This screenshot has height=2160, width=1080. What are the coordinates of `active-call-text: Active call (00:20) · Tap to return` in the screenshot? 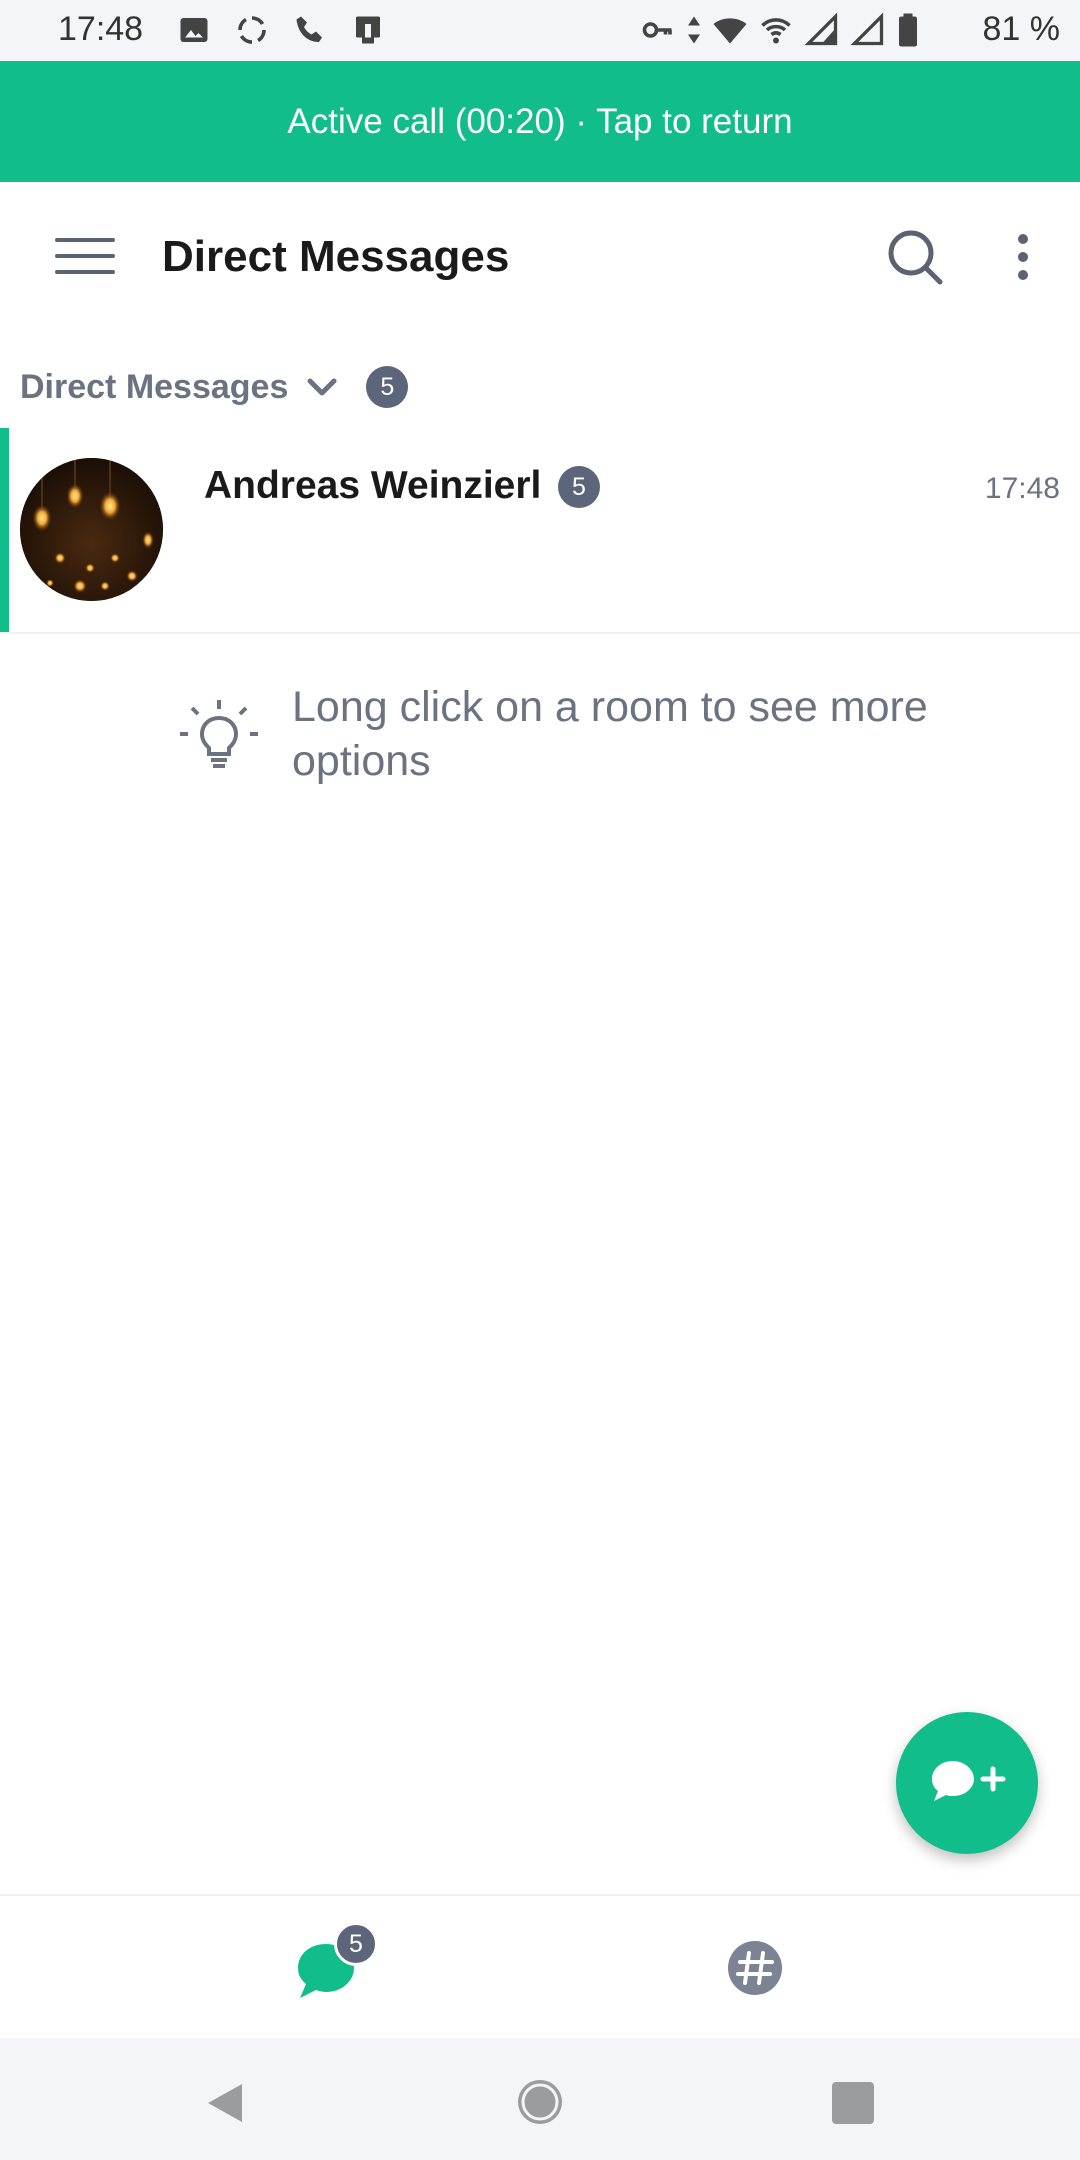 It's located at (540, 121).